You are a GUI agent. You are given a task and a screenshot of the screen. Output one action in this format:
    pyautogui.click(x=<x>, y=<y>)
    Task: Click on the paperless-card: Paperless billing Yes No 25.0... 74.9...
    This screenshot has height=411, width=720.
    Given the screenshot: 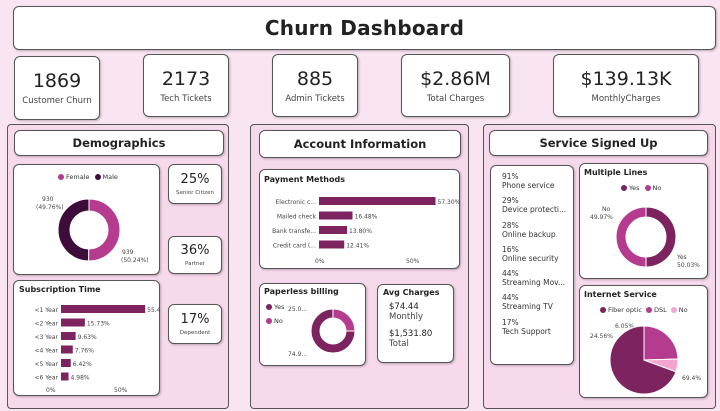 What is the action you would take?
    pyautogui.click(x=312, y=324)
    